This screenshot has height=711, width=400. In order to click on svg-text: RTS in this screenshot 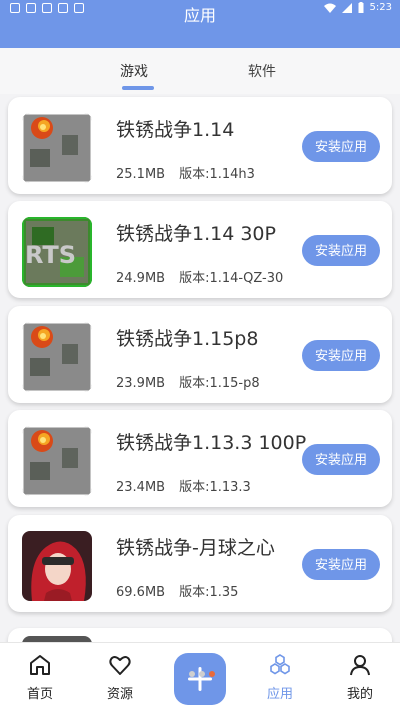, I will do `click(50, 255)`.